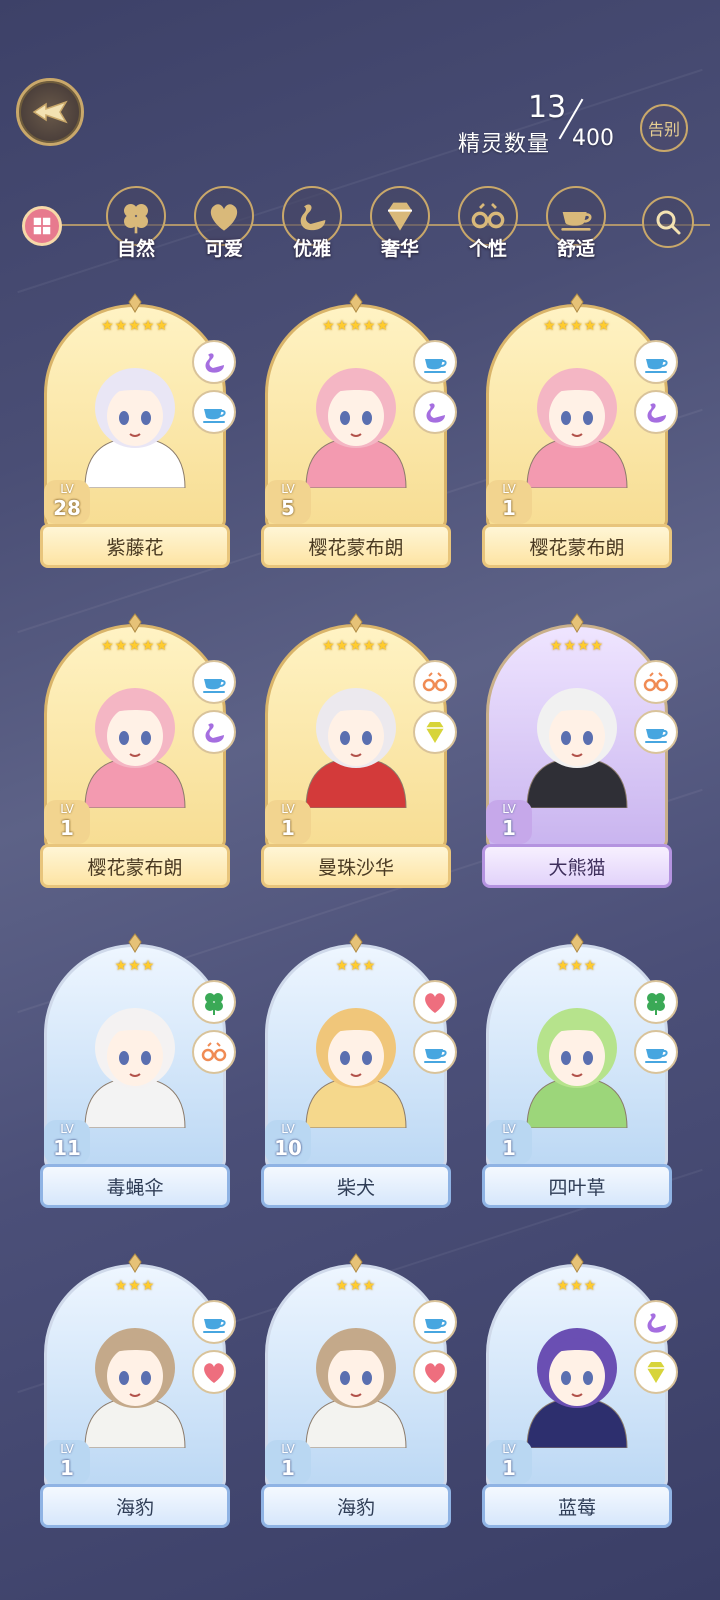  Describe the element at coordinates (576, 226) in the screenshot. I see `filter-teacup: 舒适` at that location.